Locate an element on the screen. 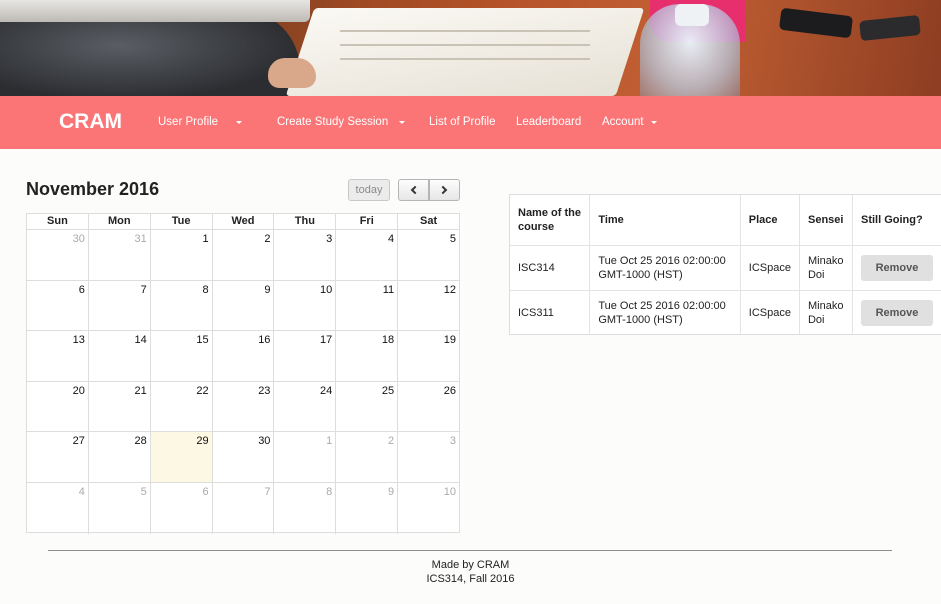 This screenshot has height=604, width=941. calendar-day: 18 is located at coordinates (367, 356).